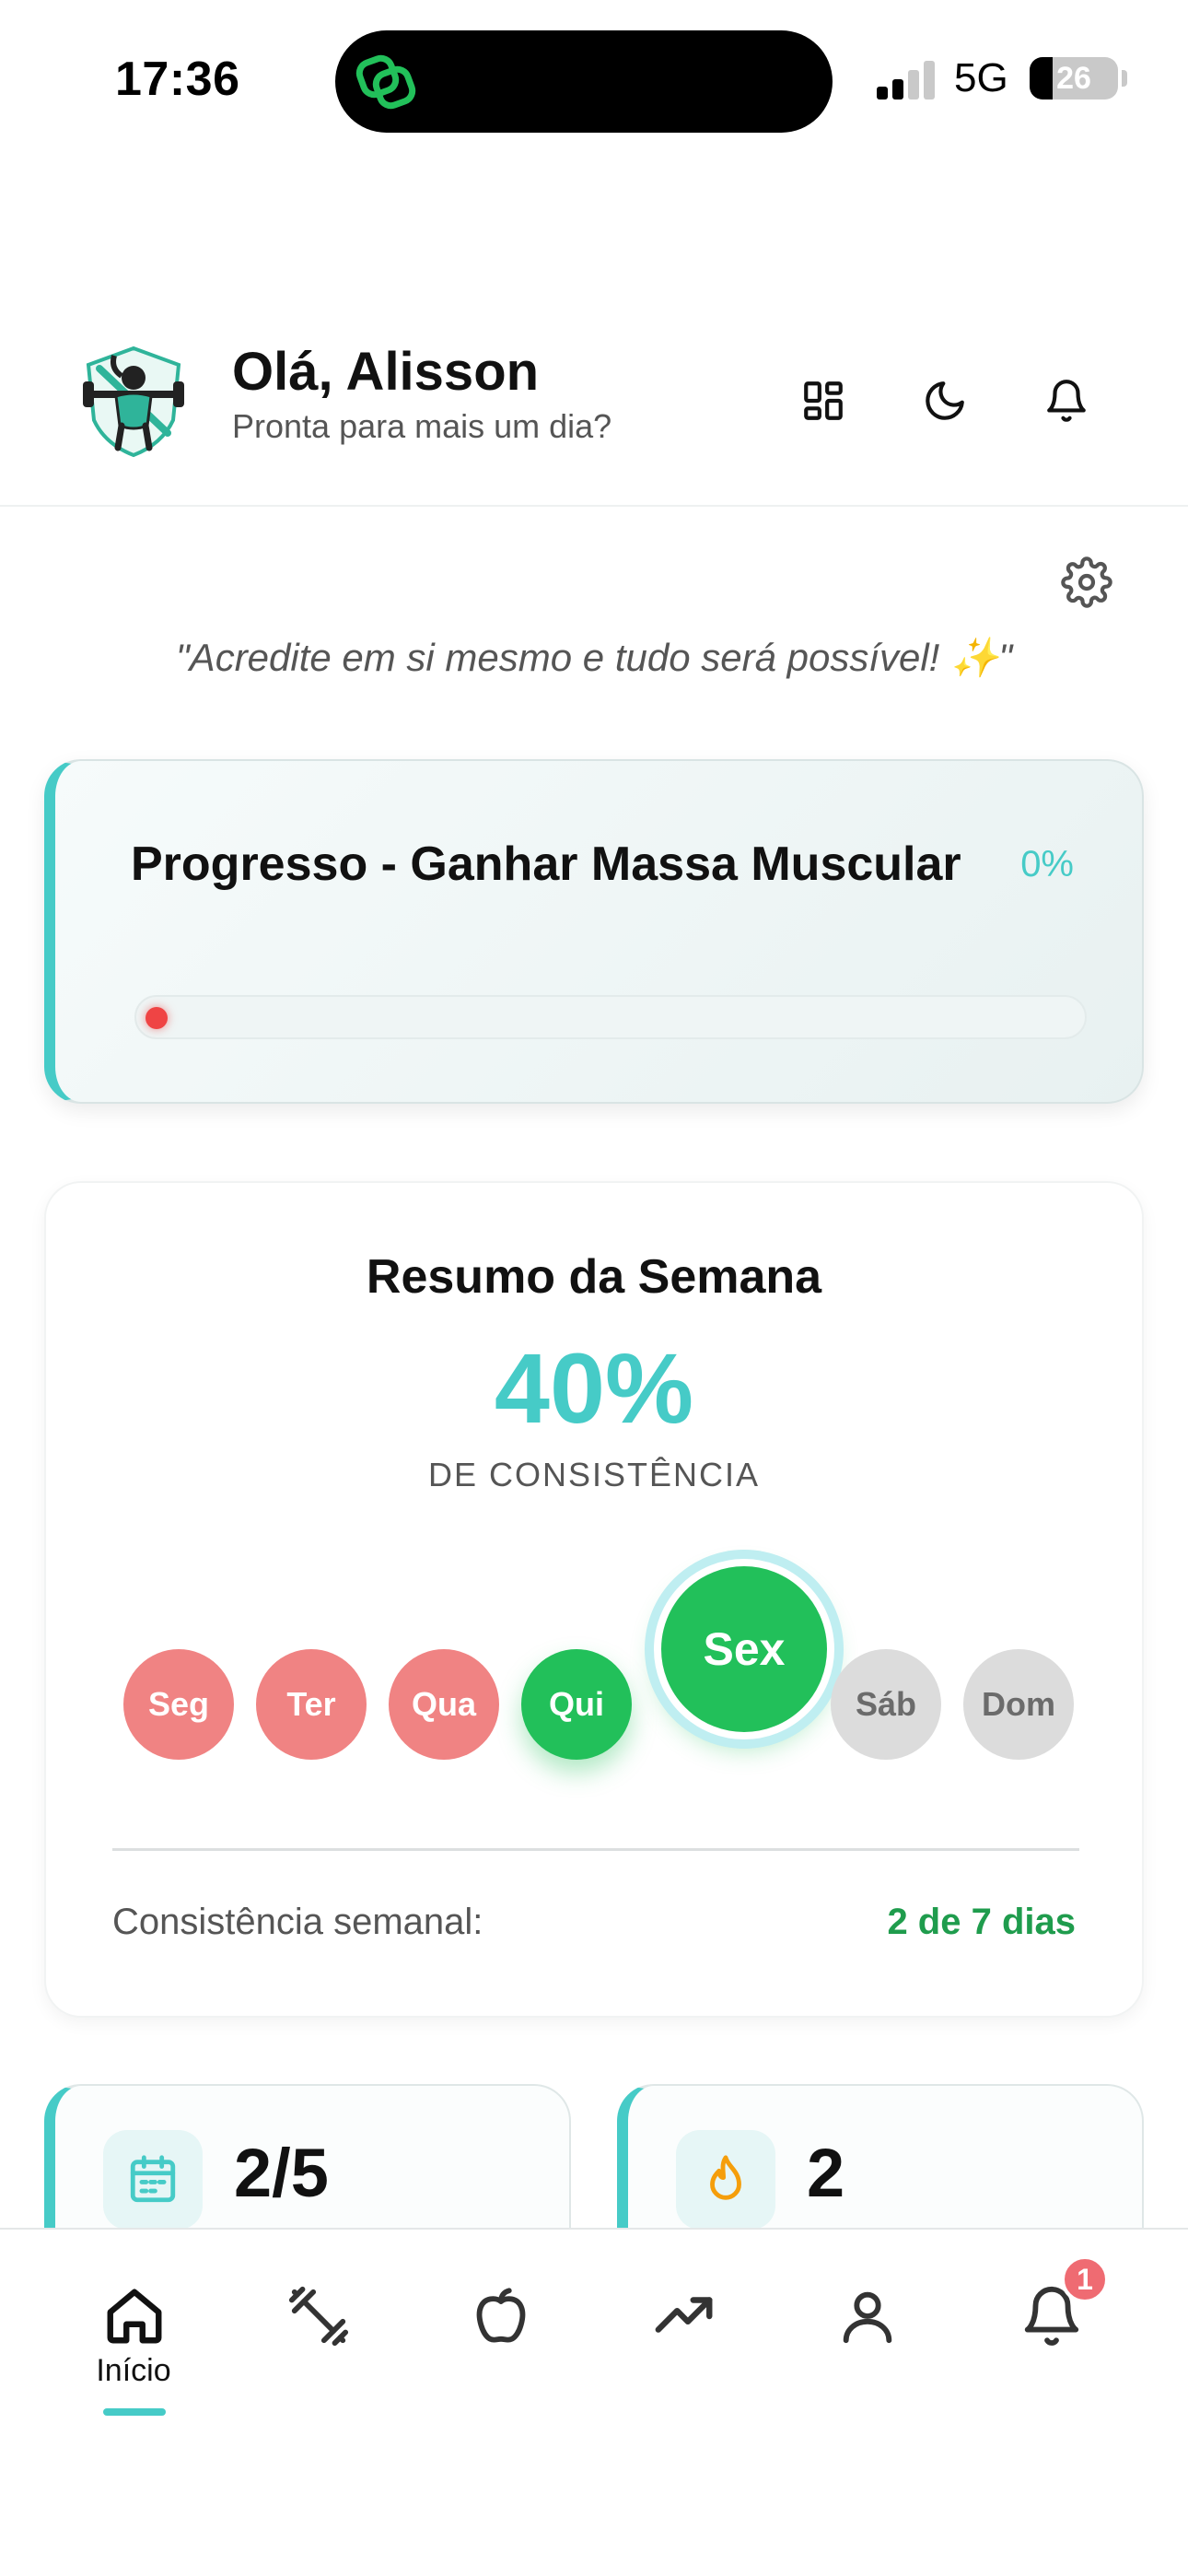  I want to click on weekly-consistency-label: Consistência semanal:, so click(297, 1922).